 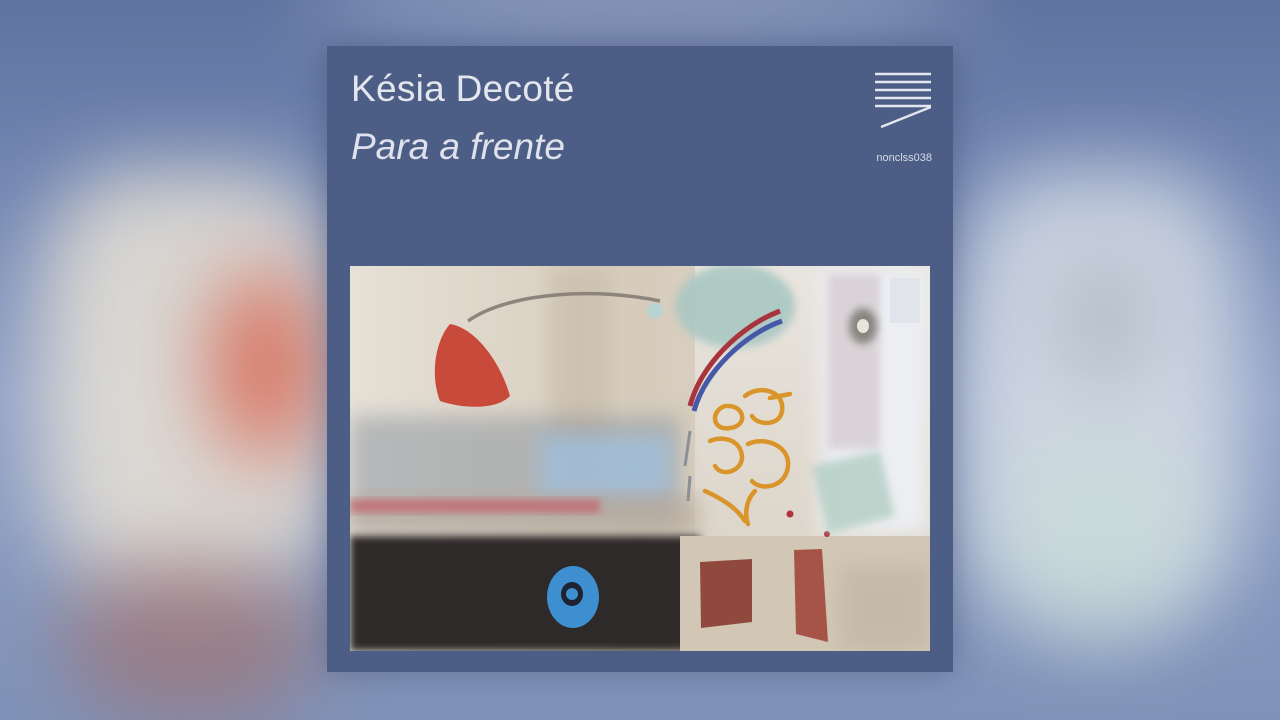 I want to click on artist-name: Késia Decoté, so click(x=463, y=88).